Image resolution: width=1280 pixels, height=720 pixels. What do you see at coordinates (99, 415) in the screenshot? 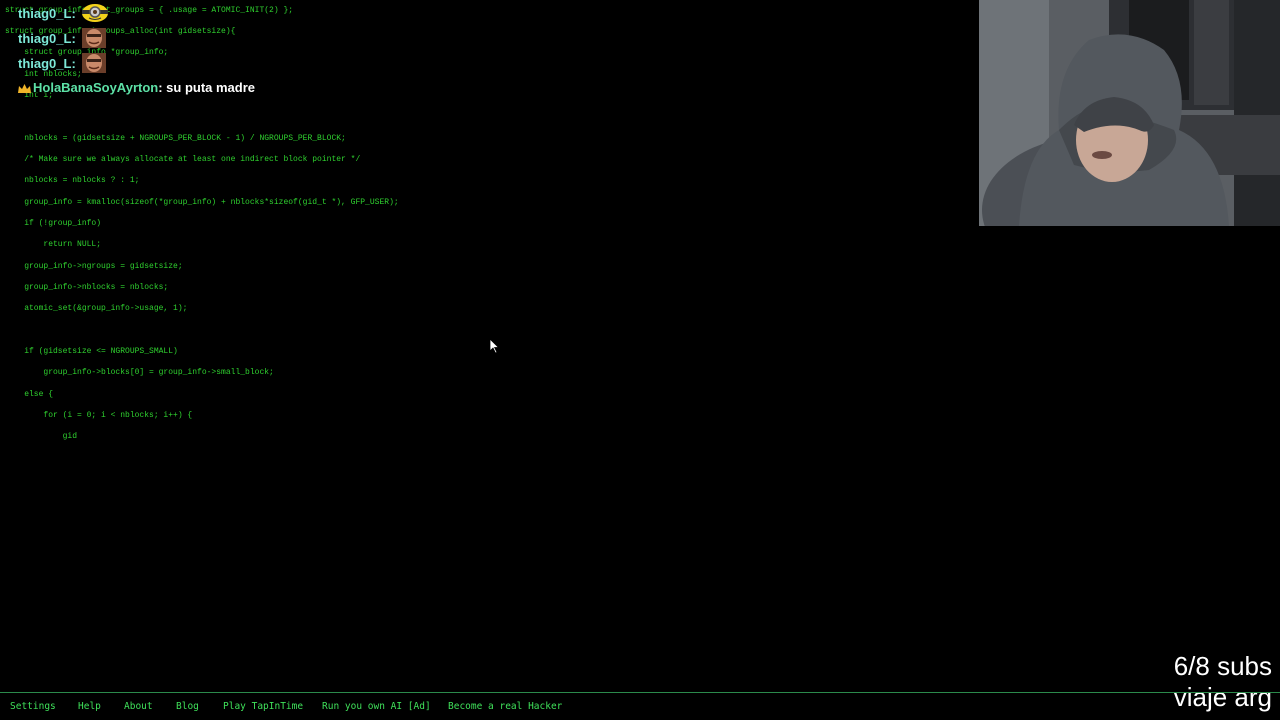
I see `code-line: for (i = 0; i < nblocks; i++) {` at bounding box center [99, 415].